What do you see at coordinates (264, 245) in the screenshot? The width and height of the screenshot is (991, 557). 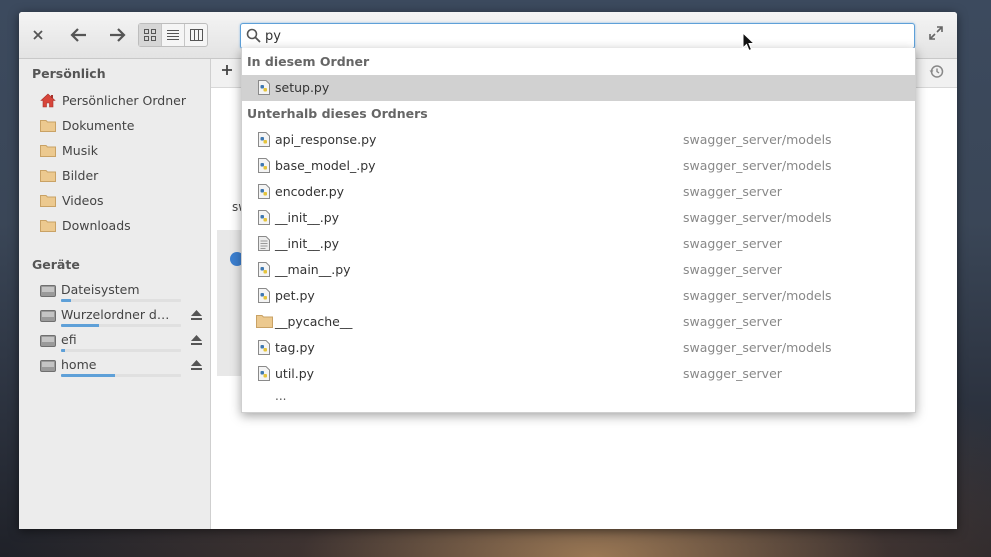 I see `text-file-icon` at bounding box center [264, 245].